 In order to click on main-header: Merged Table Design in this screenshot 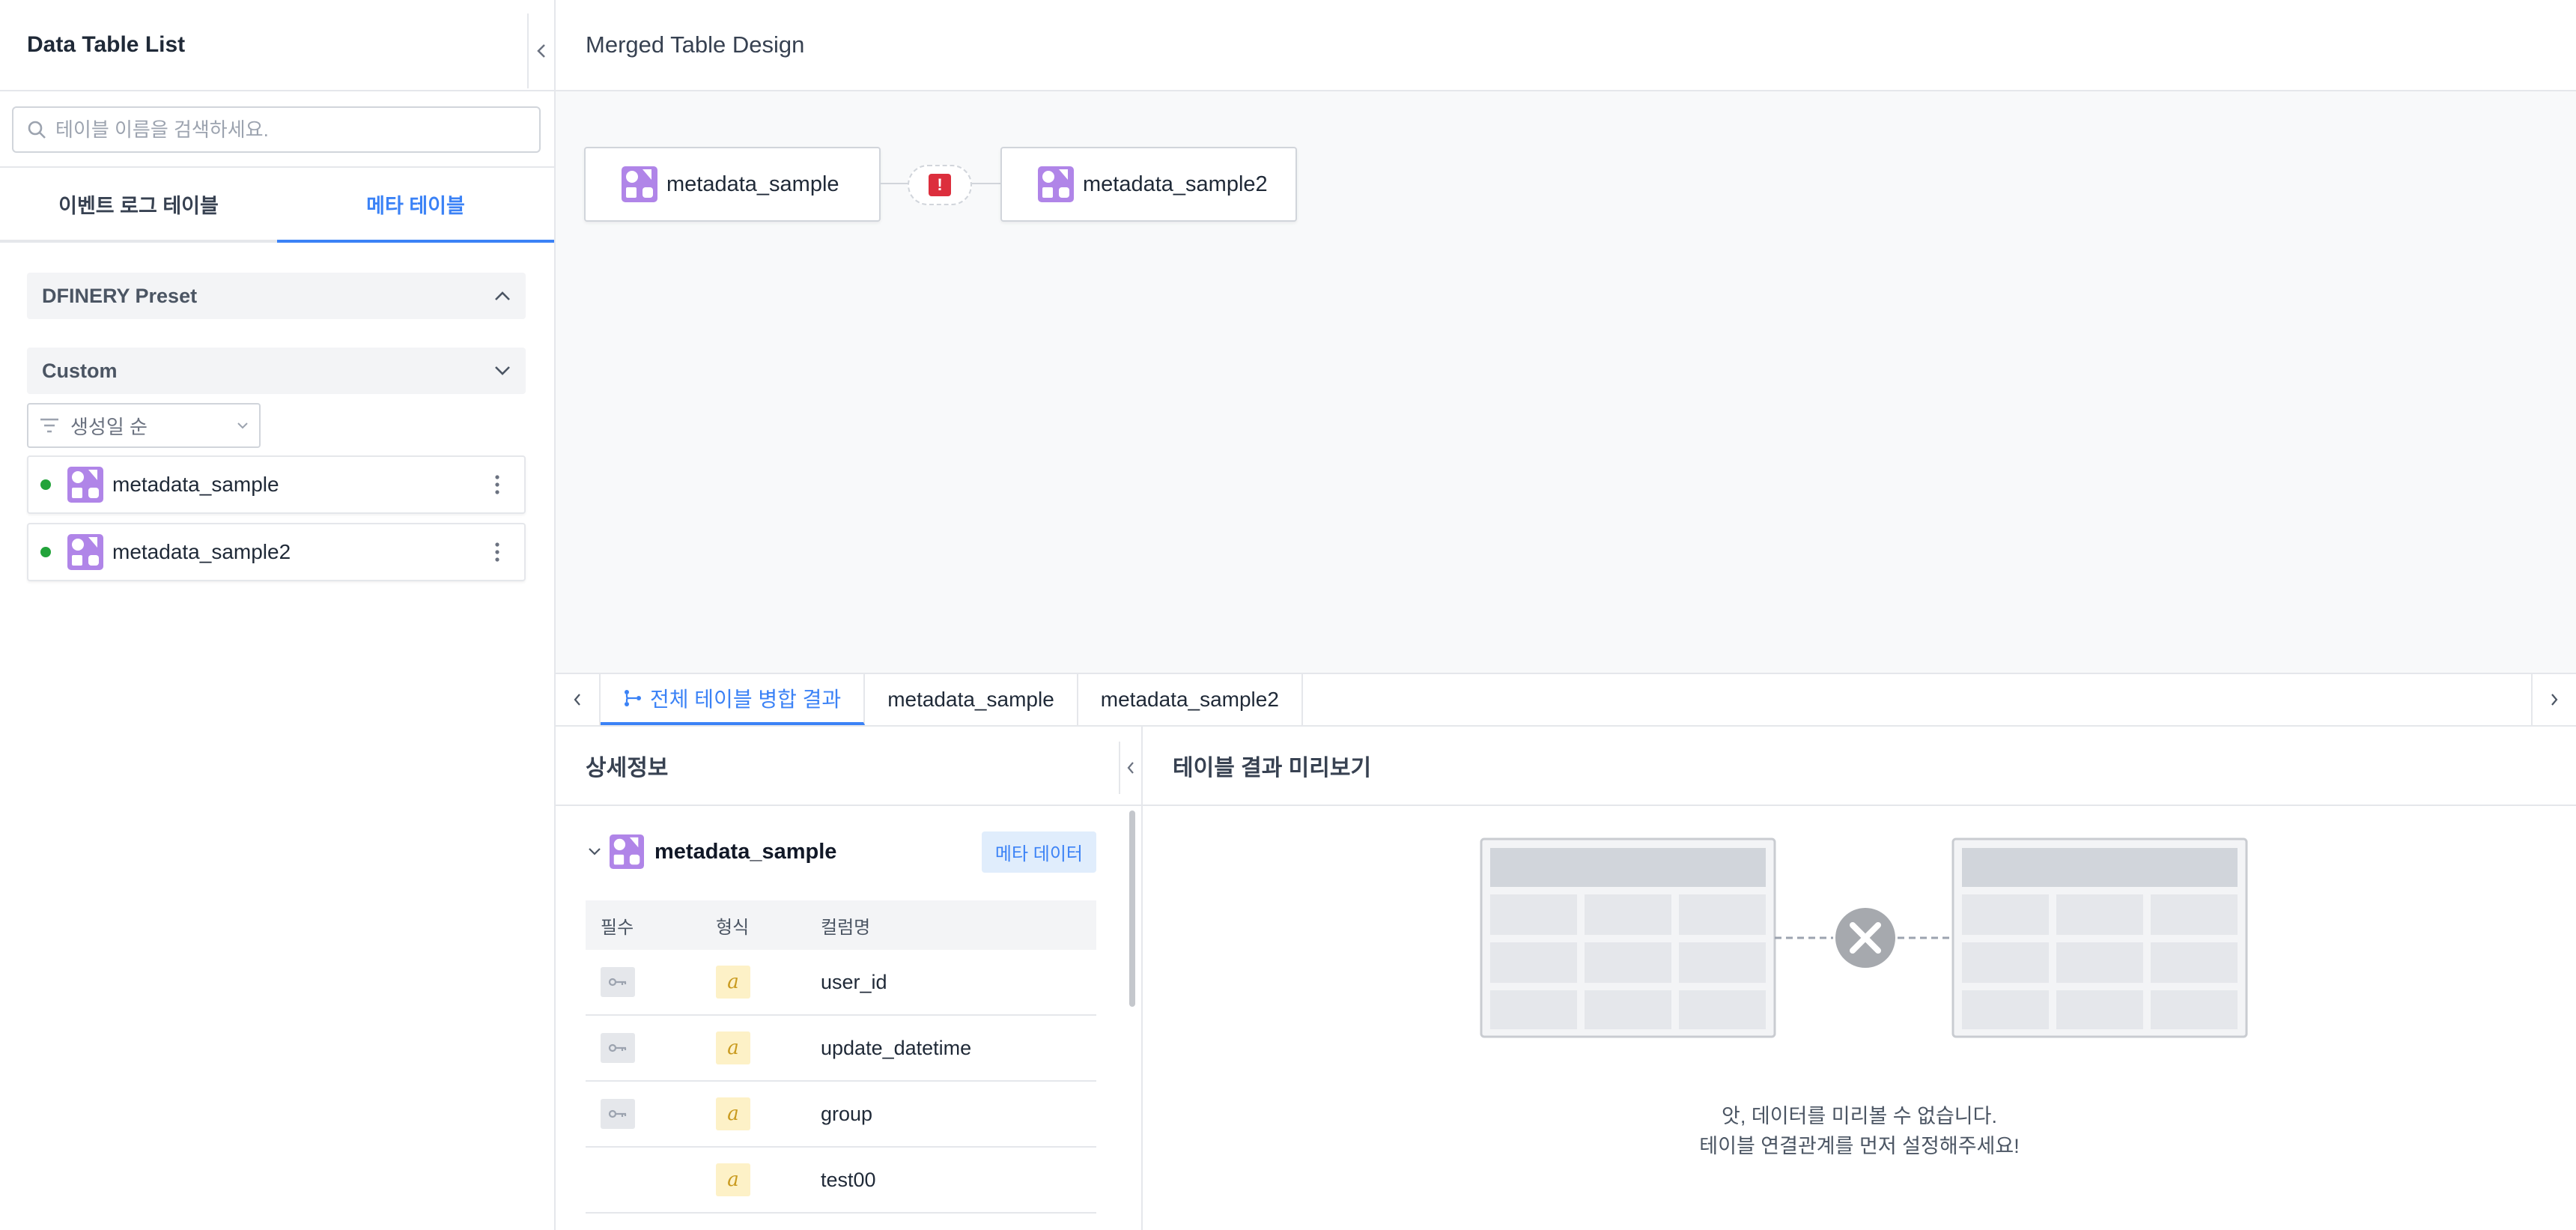, I will do `click(1566, 45)`.